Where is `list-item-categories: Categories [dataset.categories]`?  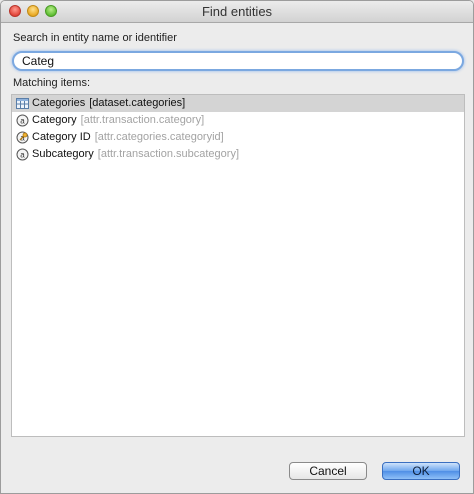
list-item-categories: Categories [dataset.categories] is located at coordinates (238, 103).